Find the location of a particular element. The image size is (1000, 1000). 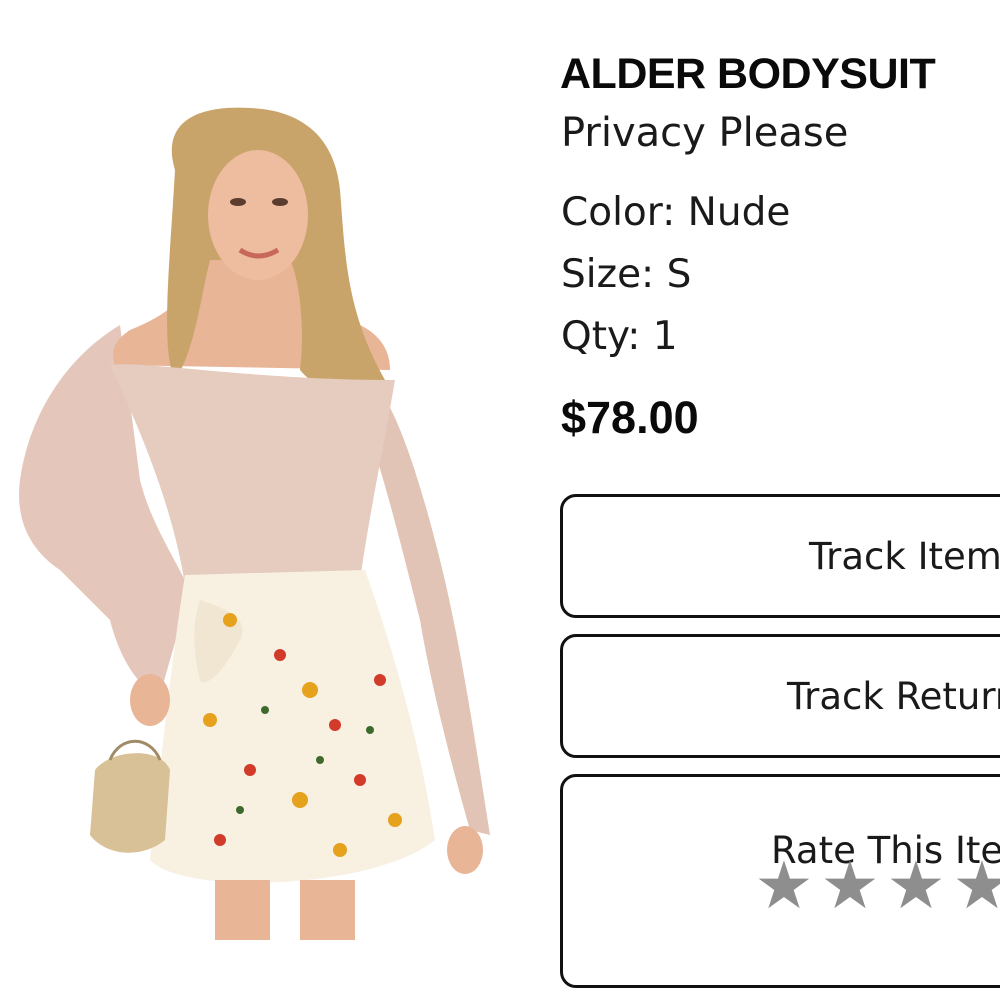

rate-item-card: Rate This Item ★★★★★ is located at coordinates (780, 881).